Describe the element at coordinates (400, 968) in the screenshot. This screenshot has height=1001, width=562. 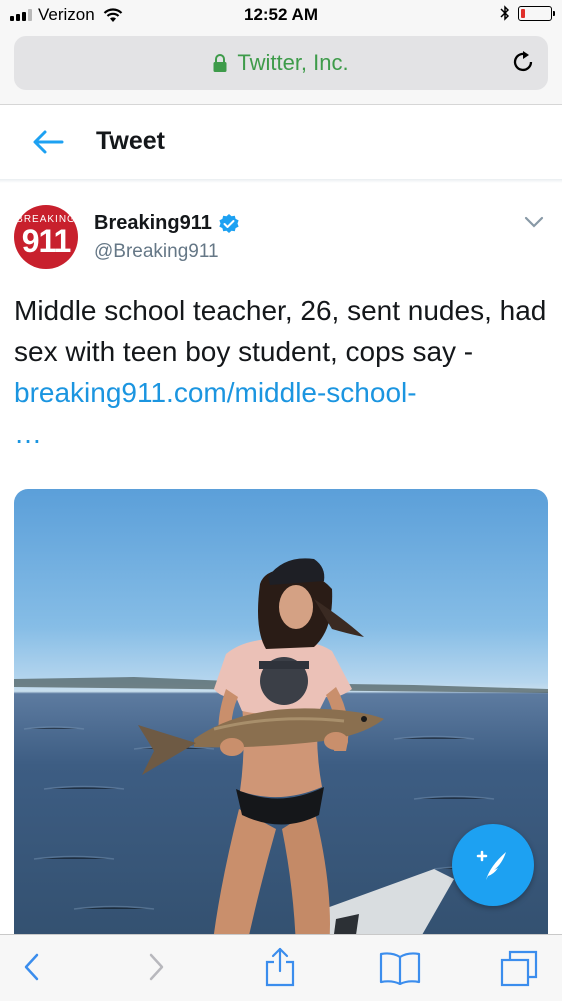
I see `book-icon` at that location.